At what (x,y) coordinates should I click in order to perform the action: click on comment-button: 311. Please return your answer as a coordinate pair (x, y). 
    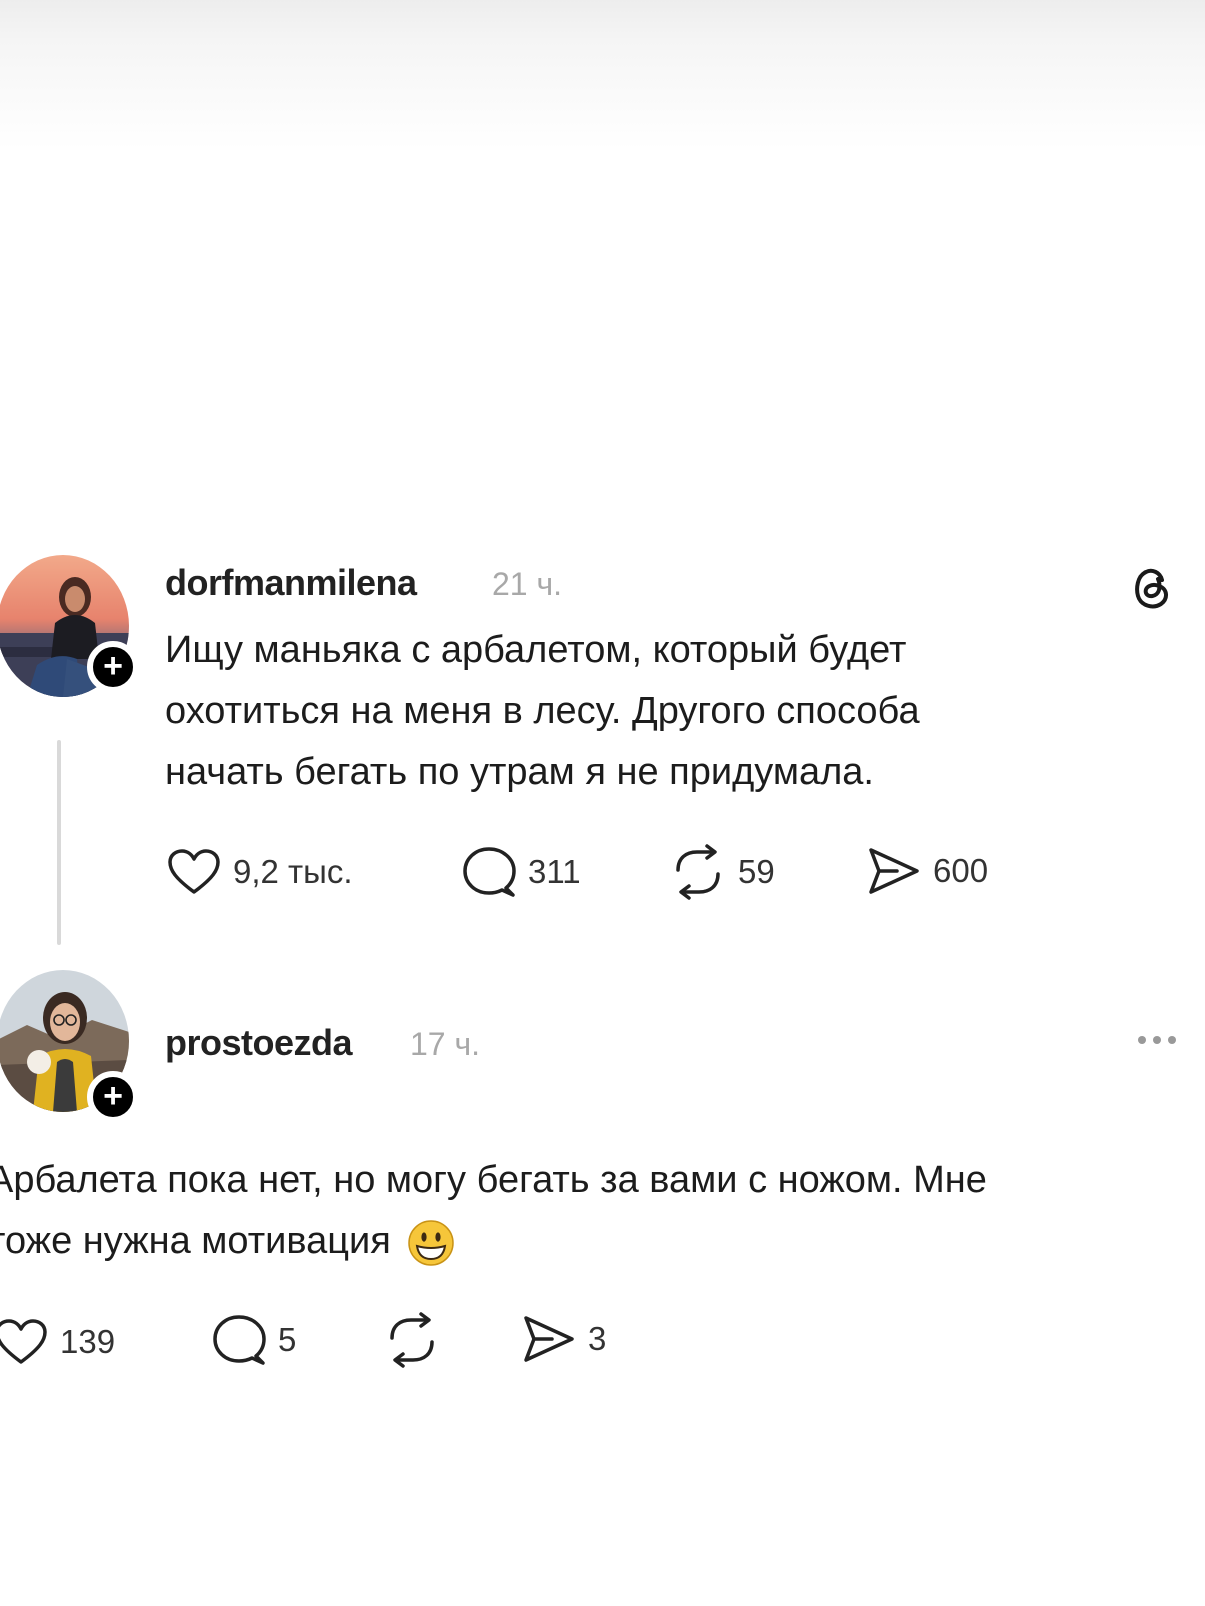
    Looking at the image, I should click on (521, 872).